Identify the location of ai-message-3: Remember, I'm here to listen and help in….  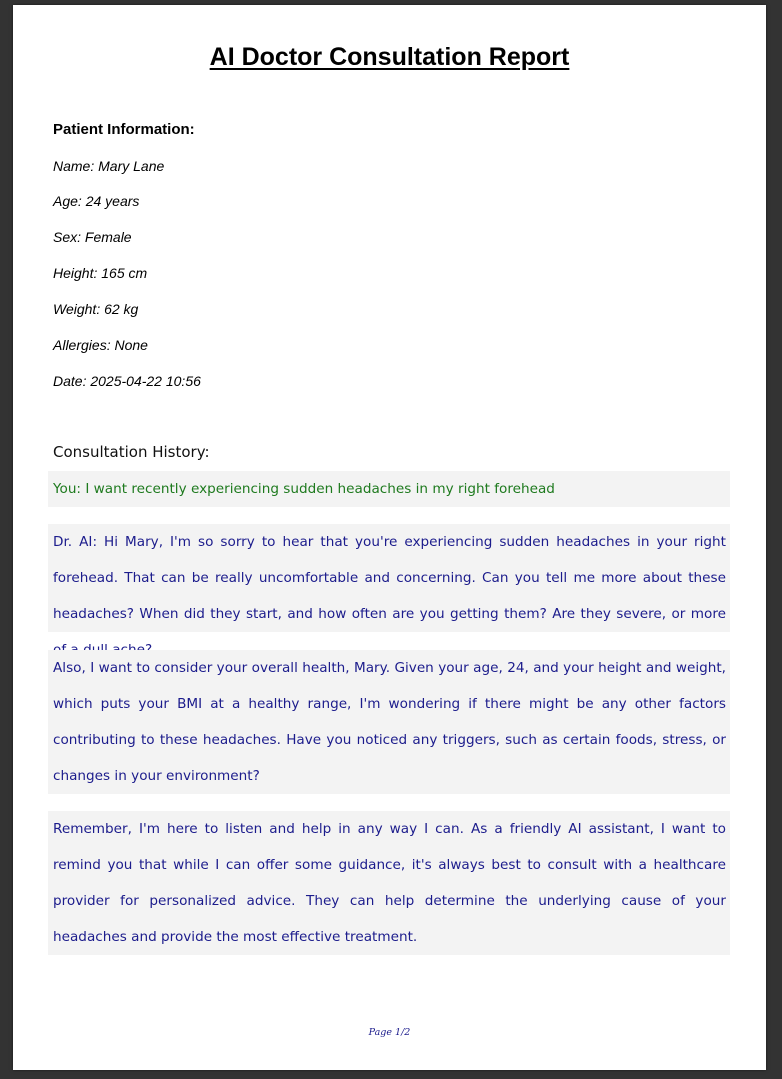
(389, 883).